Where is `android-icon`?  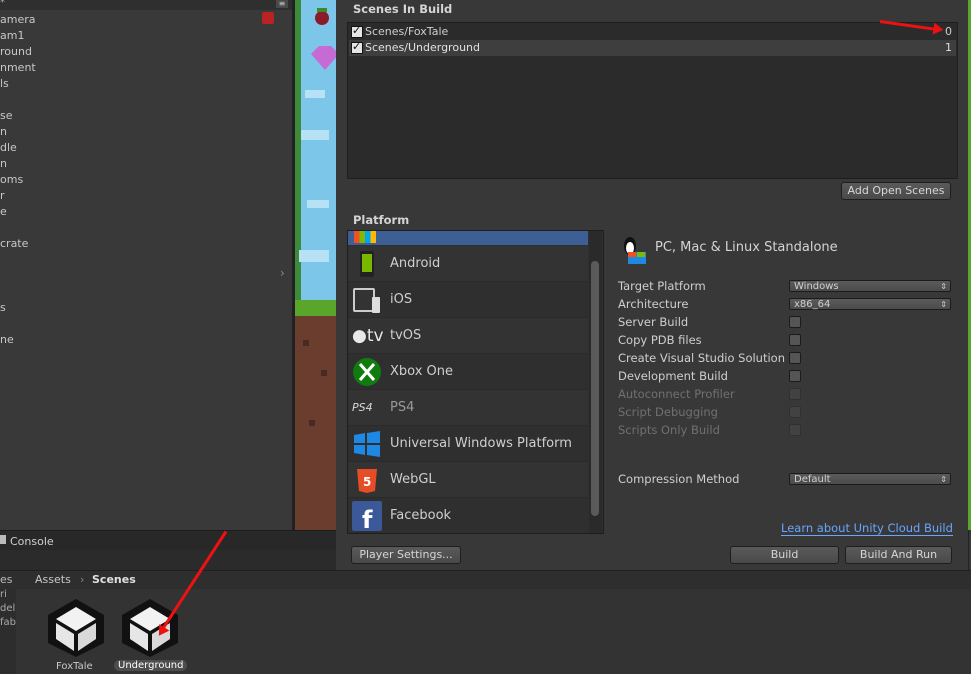
android-icon is located at coordinates (367, 264).